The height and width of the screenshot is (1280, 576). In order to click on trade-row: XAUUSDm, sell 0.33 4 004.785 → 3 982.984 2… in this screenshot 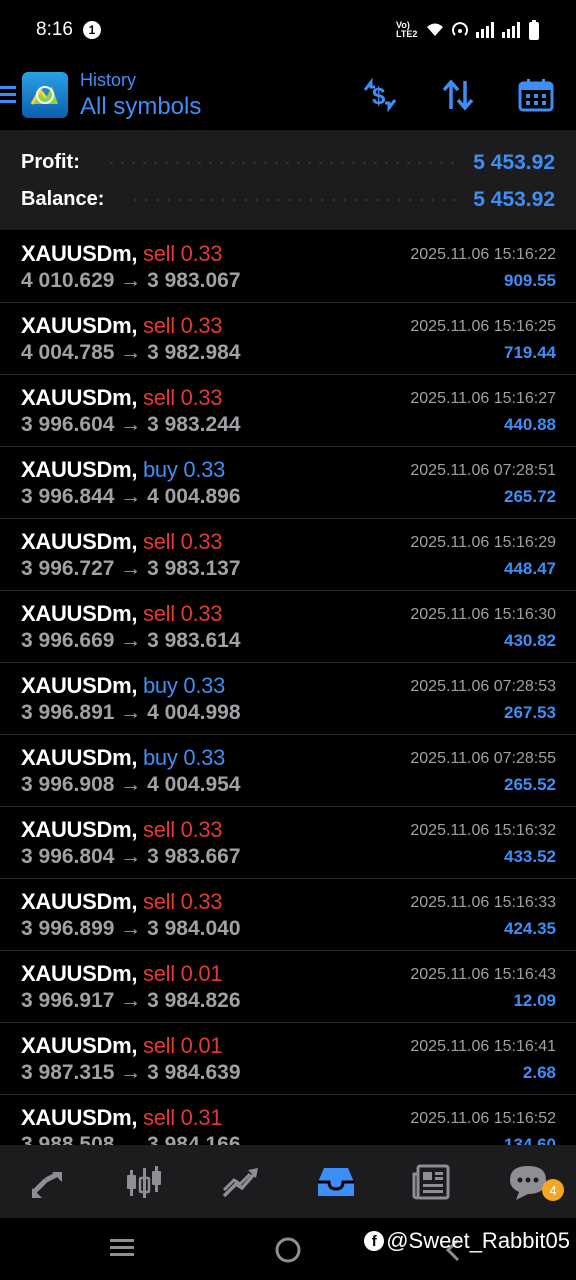, I will do `click(288, 339)`.